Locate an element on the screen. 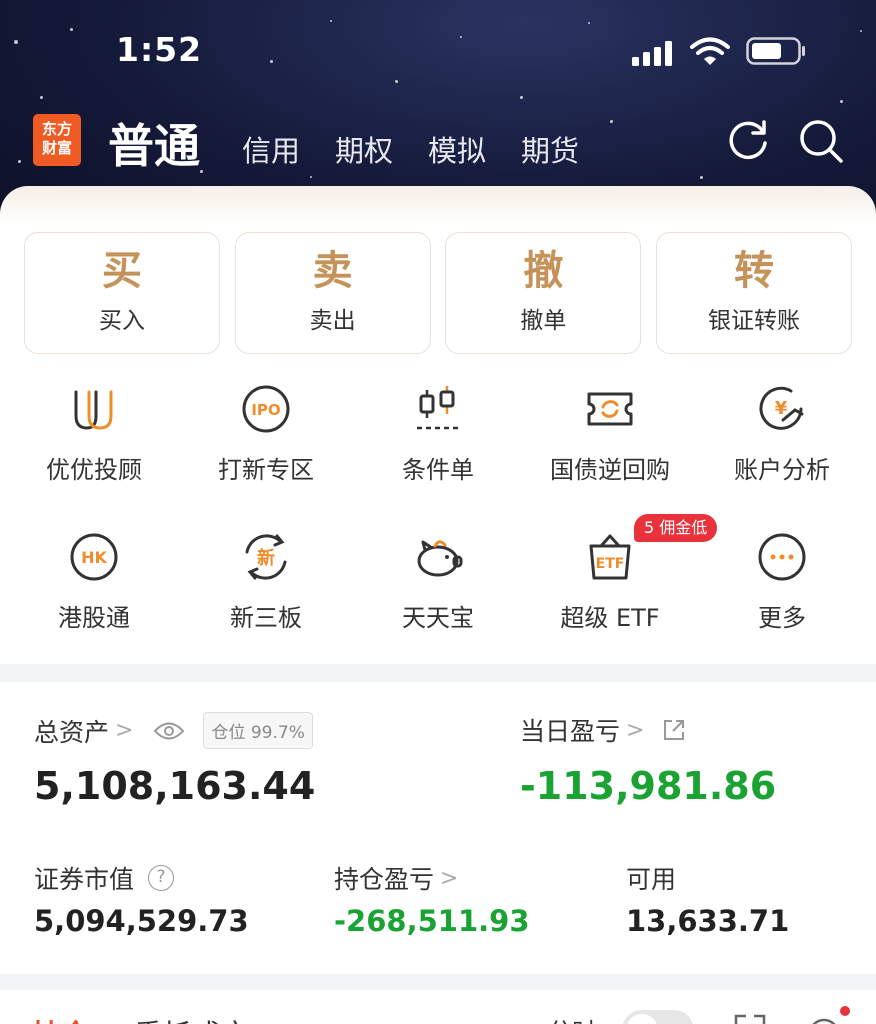  market-value-label: 证券市值 is located at coordinates (84, 879).